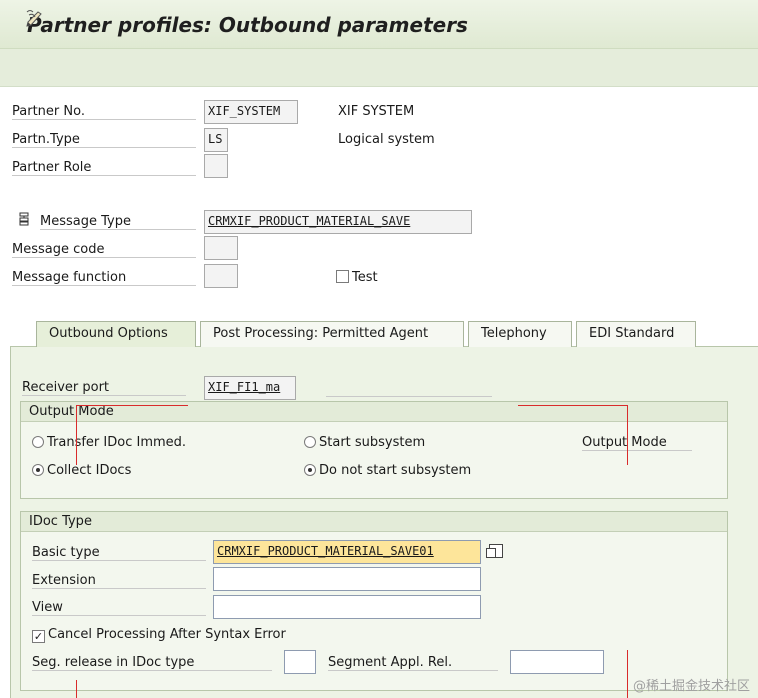 The width and height of the screenshot is (758, 698). What do you see at coordinates (494, 551) in the screenshot?
I see `copy-icon` at bounding box center [494, 551].